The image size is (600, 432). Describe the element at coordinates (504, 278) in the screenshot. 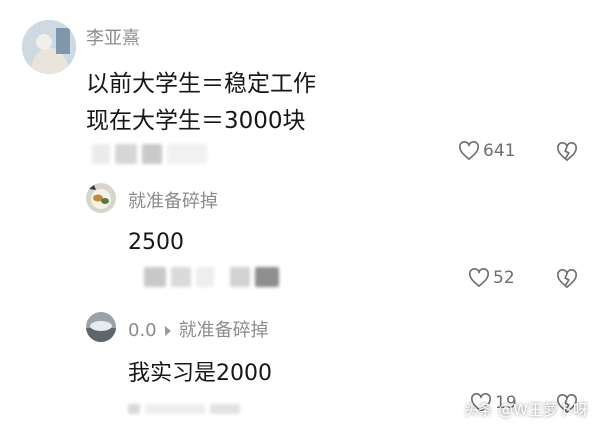

I see `like-count: 52` at that location.